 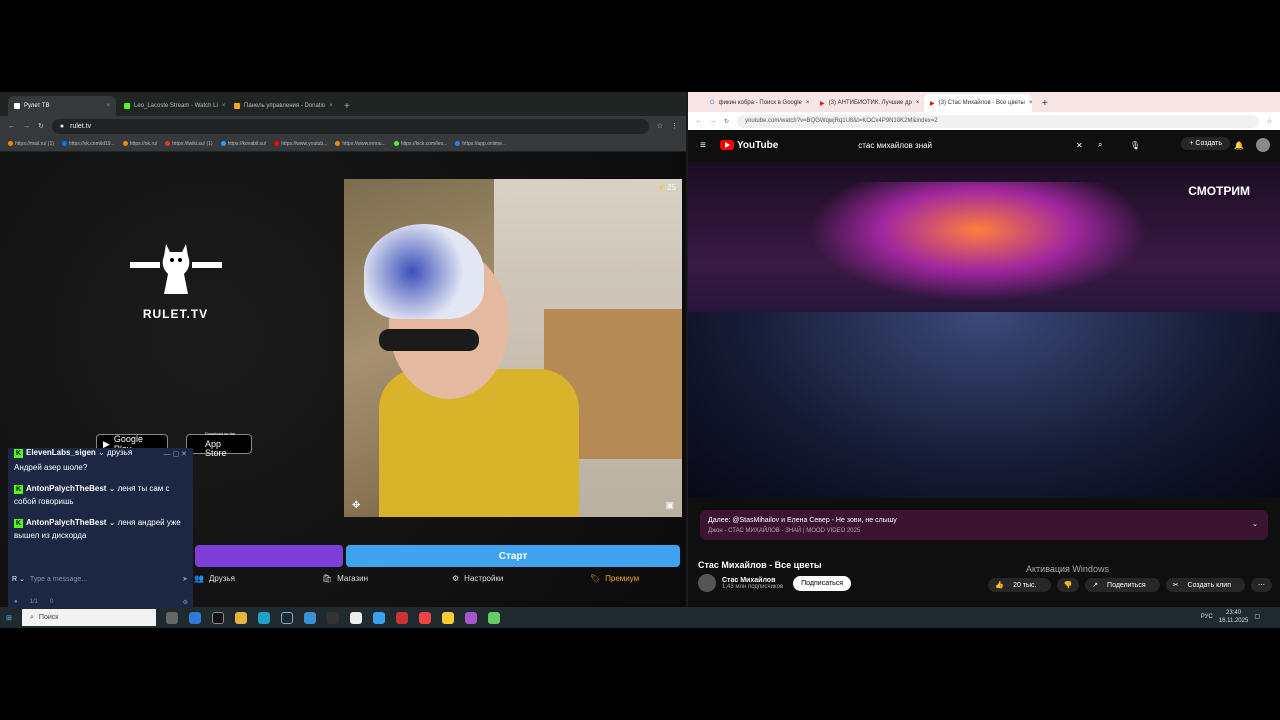 What do you see at coordinates (868, 103) in the screenshot?
I see `tab-youtube-1: ▶ (3) АНТИБИОТИК. Лучшие др ×` at bounding box center [868, 103].